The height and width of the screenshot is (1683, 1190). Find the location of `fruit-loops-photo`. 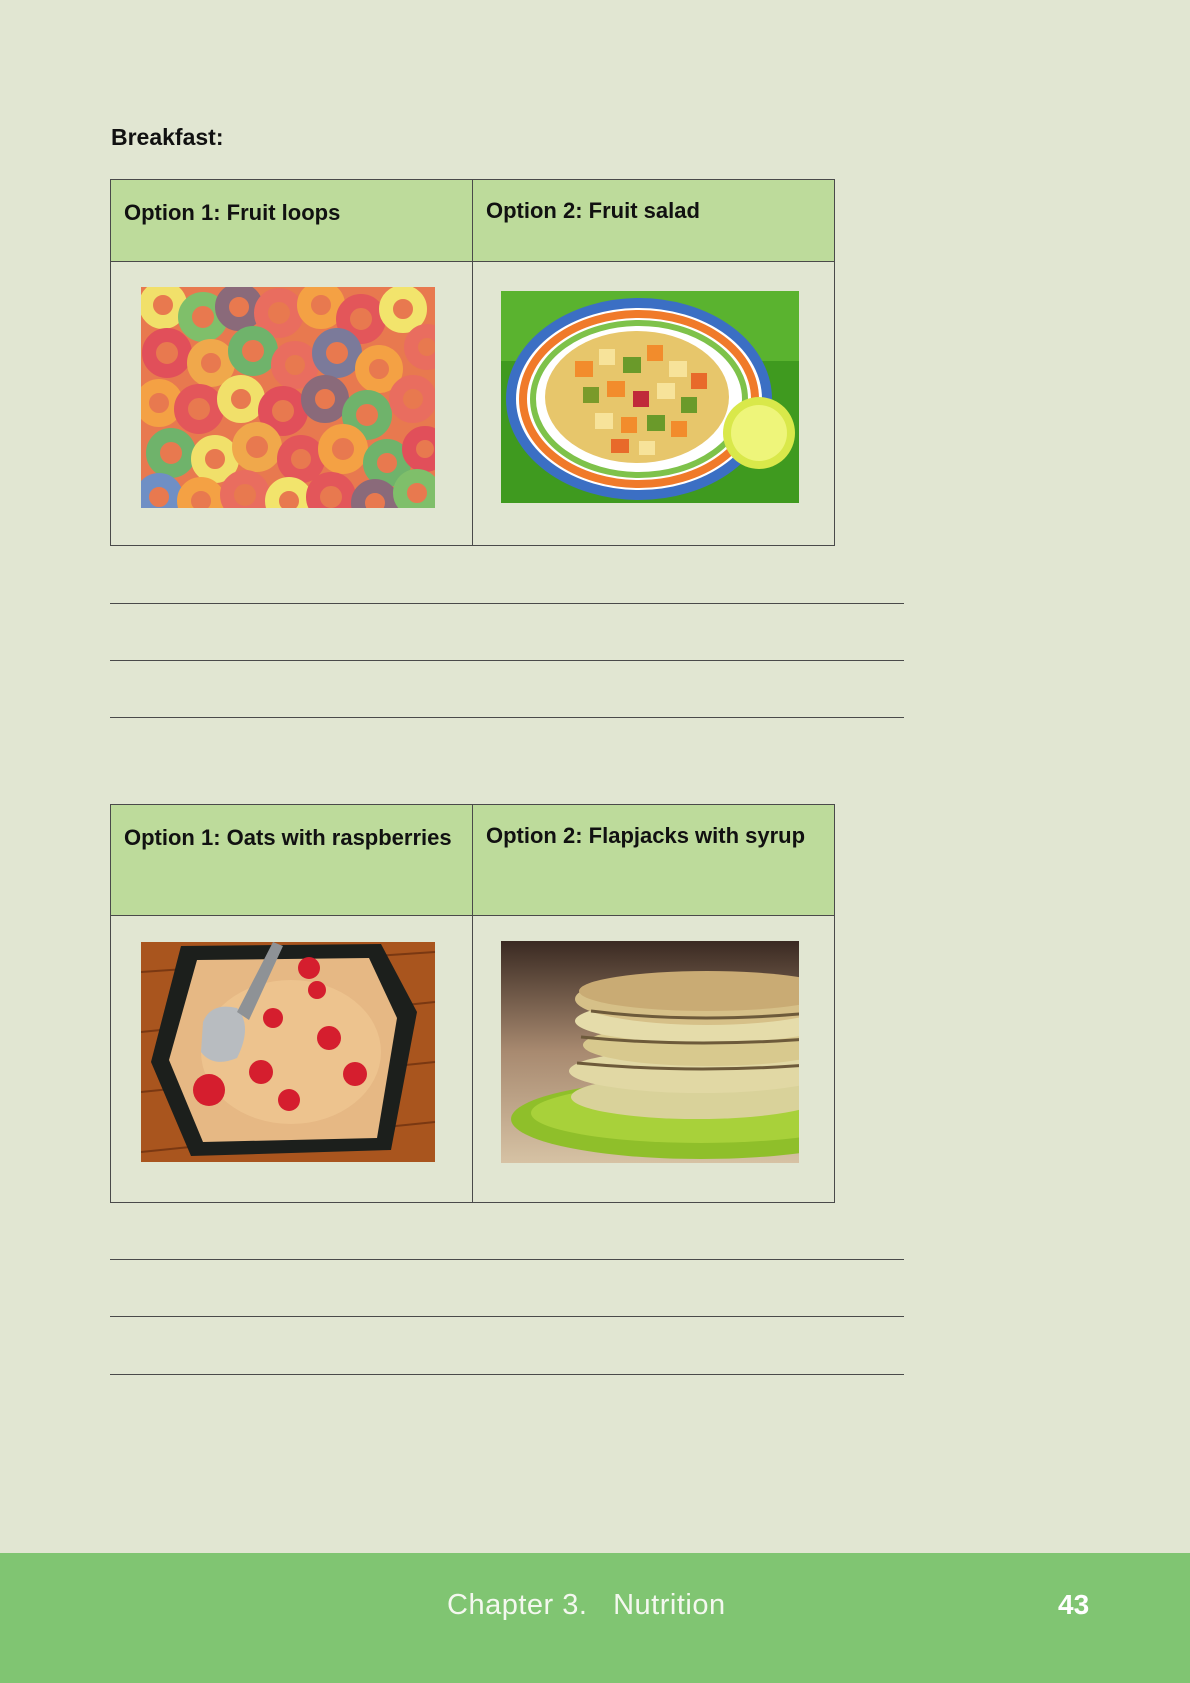

fruit-loops-photo is located at coordinates (288, 397).